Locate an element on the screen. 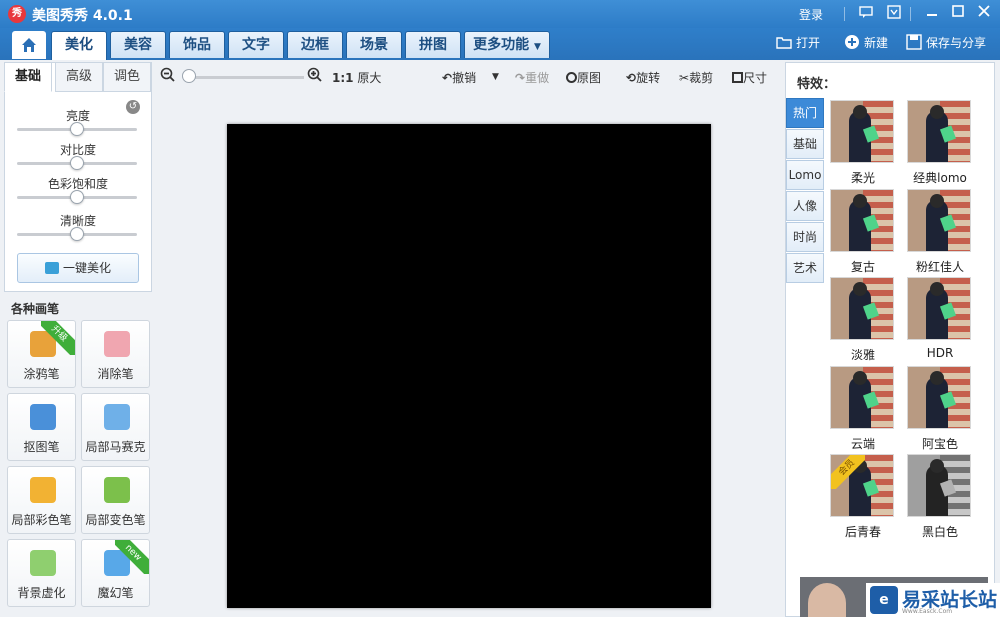 This screenshot has height=617, width=1000. effect-category-tab: 艺术 is located at coordinates (805, 268).